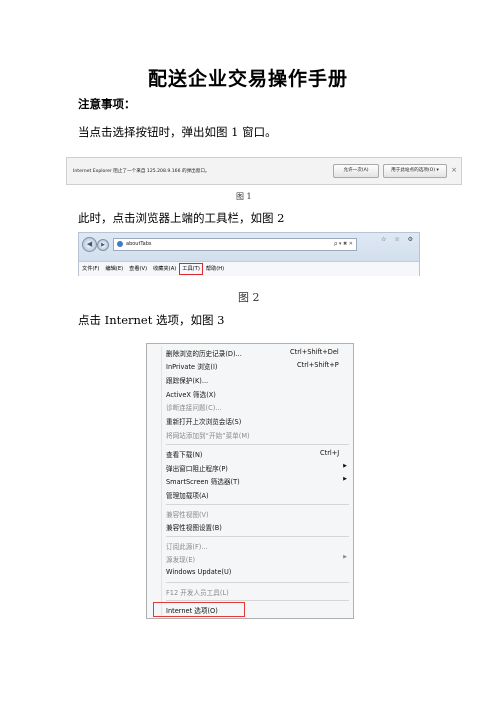  Describe the element at coordinates (244, 196) in the screenshot. I see `figure-1-caption: 图 1` at that location.